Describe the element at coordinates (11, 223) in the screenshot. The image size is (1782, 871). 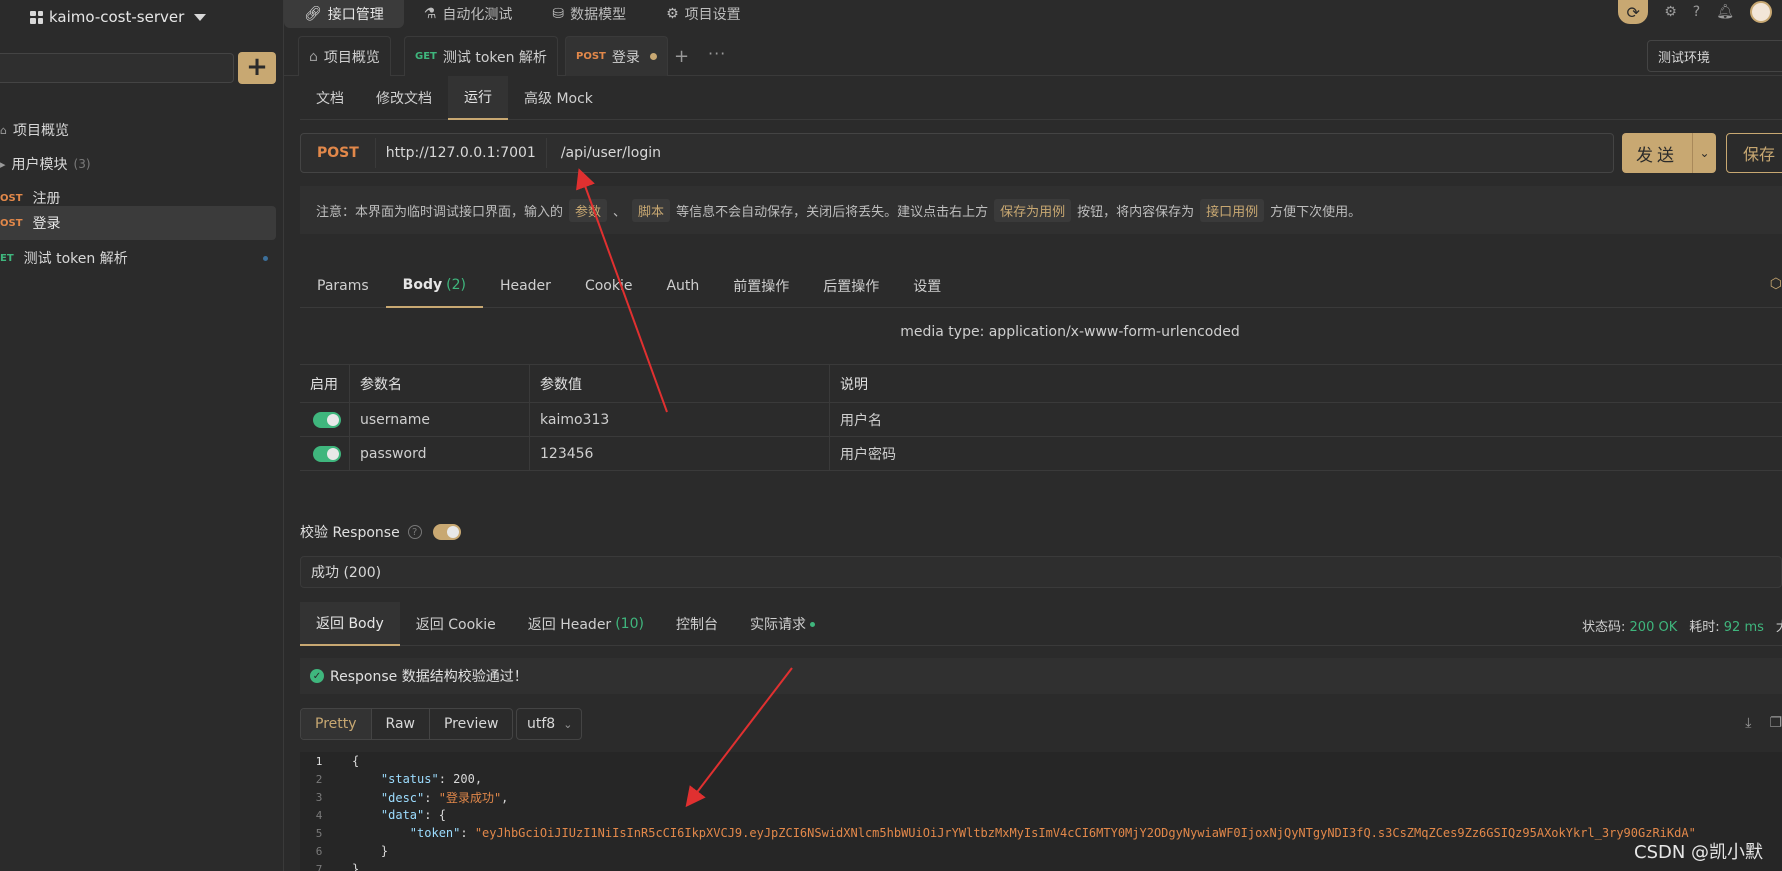
I see `method-tag: OST` at that location.